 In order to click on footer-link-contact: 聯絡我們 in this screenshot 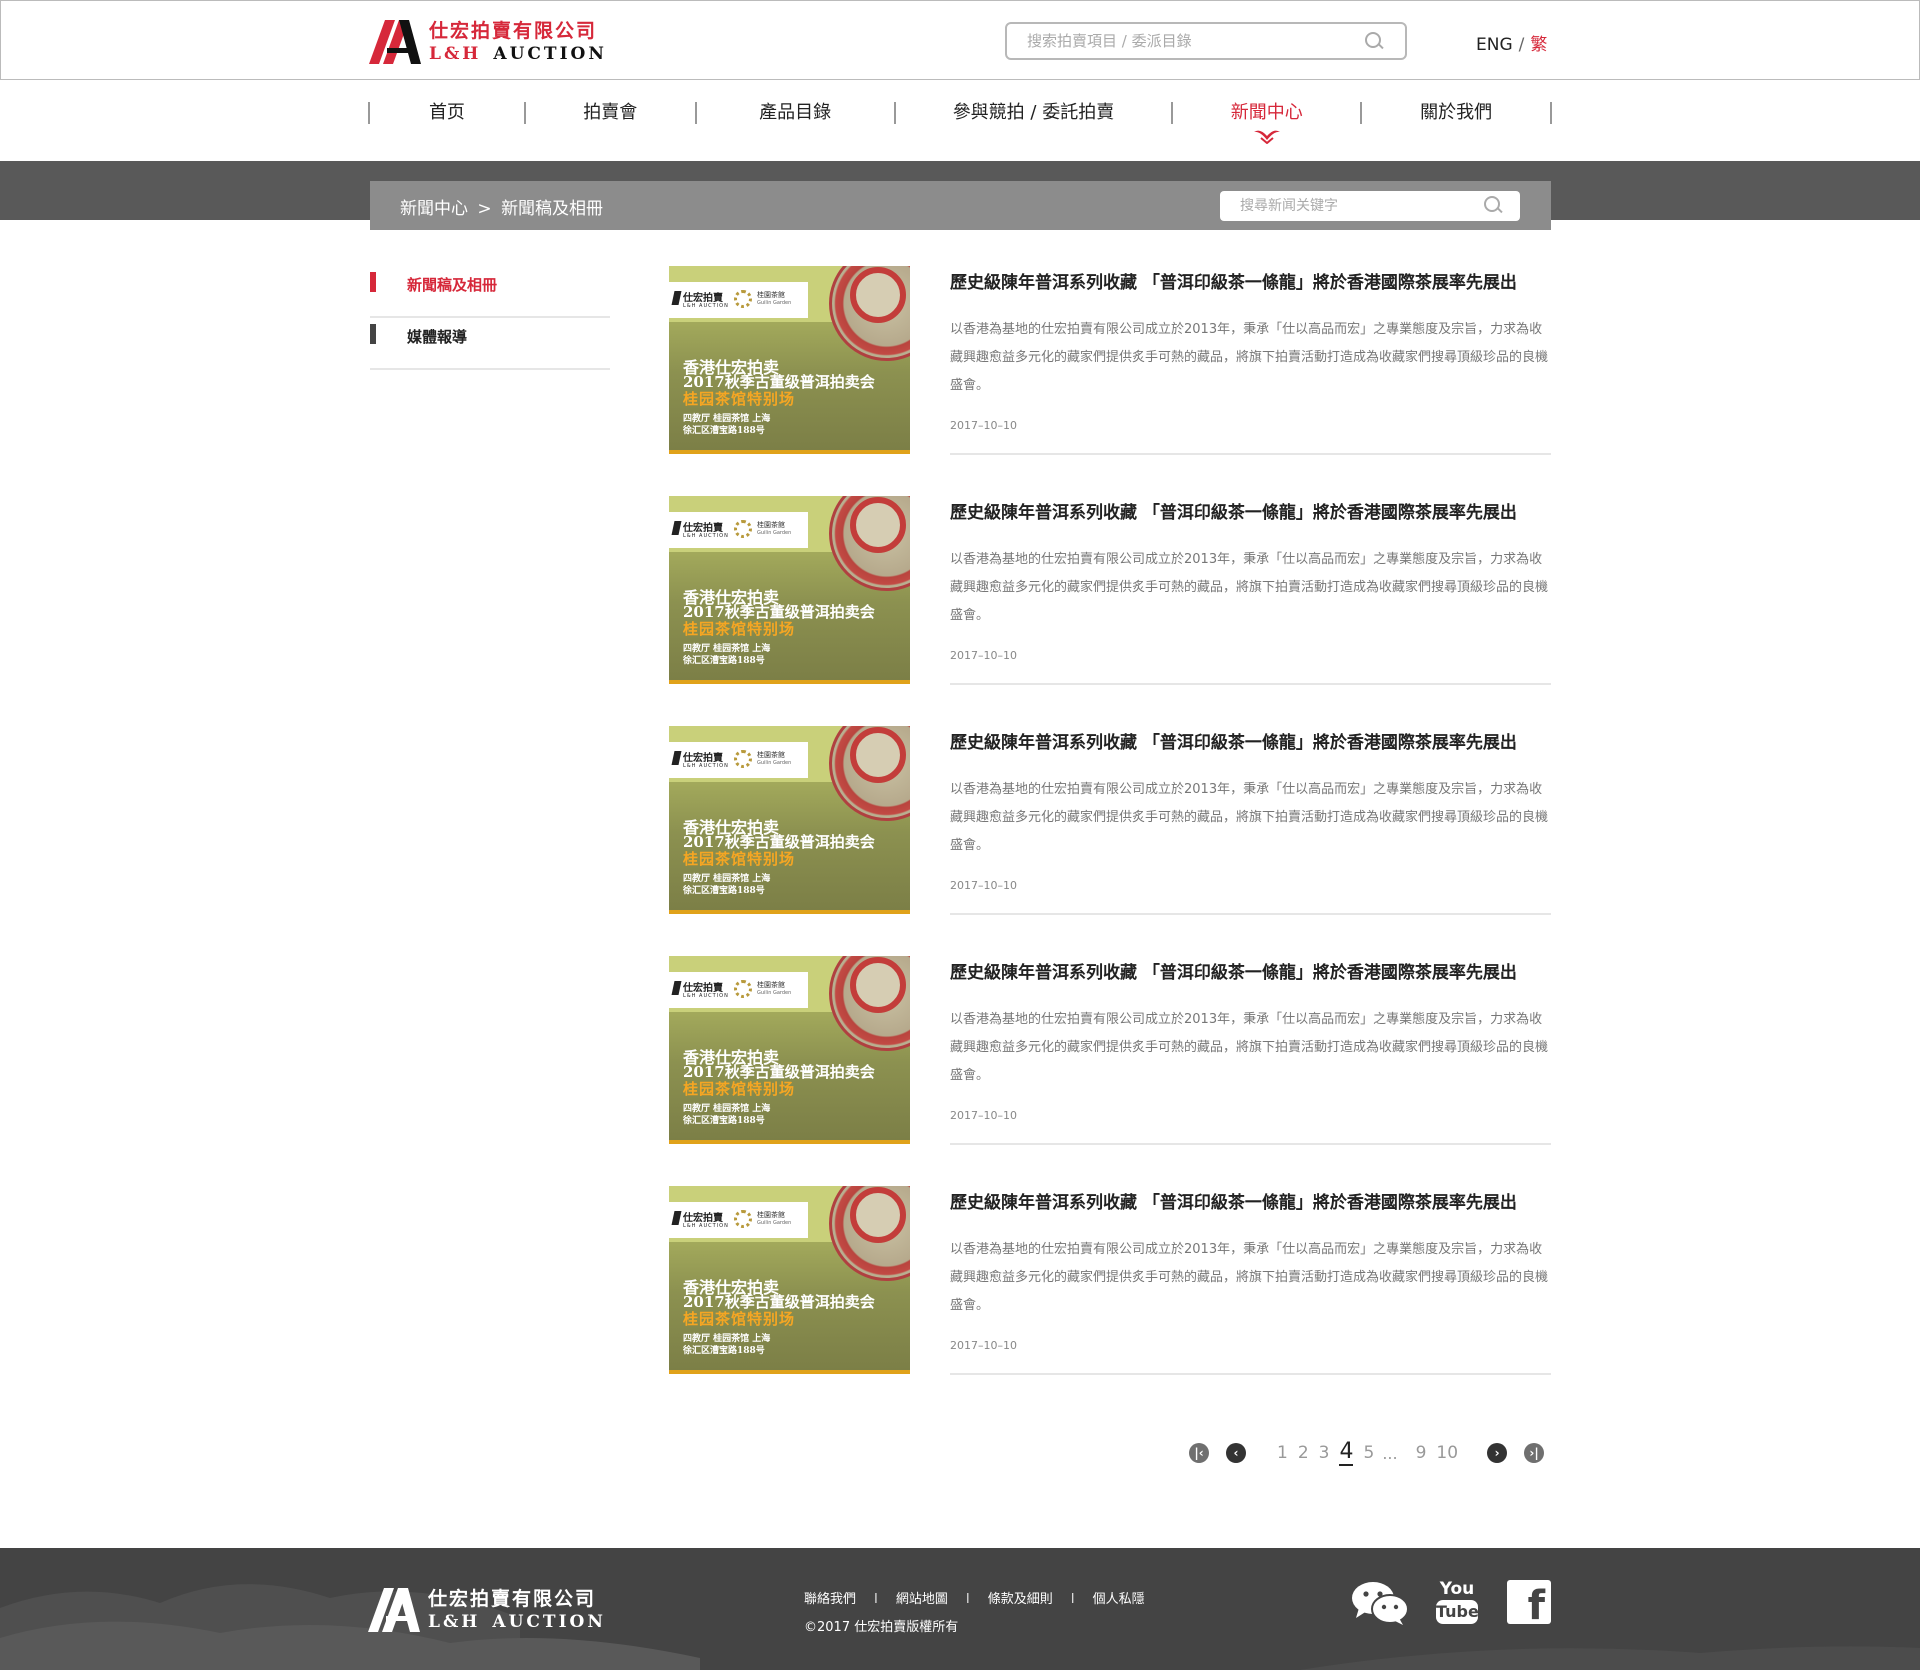, I will do `click(830, 1599)`.